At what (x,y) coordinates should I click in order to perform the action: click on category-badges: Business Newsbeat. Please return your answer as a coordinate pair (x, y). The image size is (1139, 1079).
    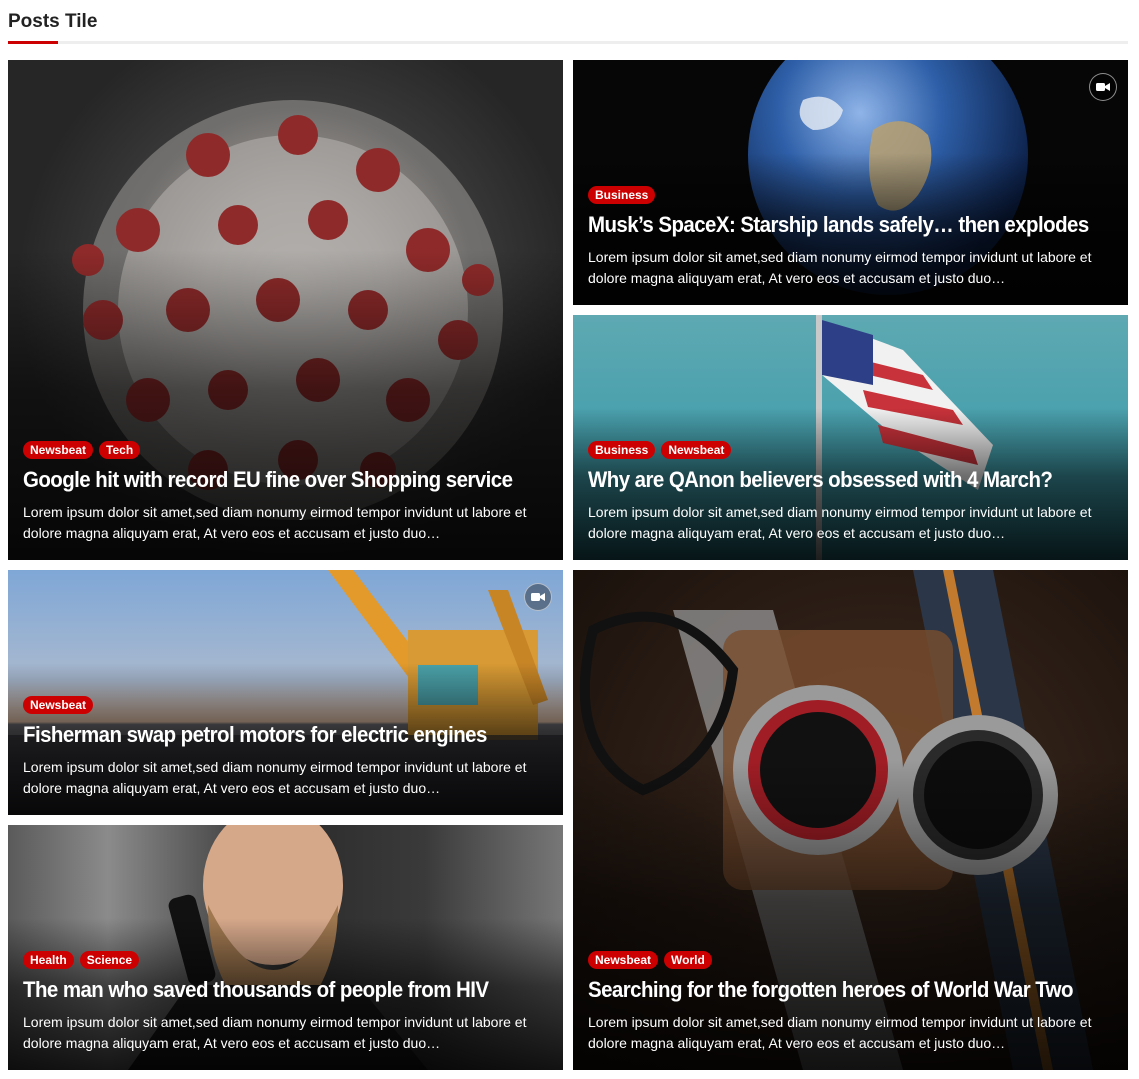
    Looking at the image, I should click on (850, 450).